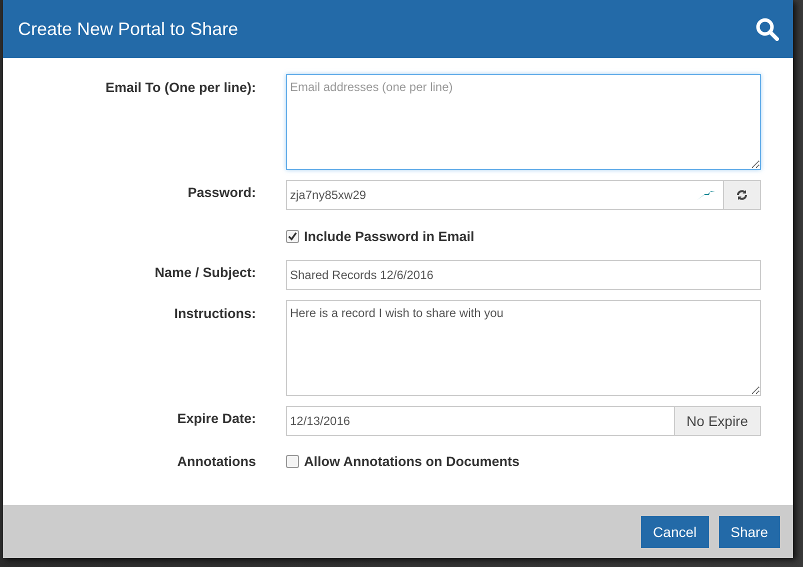 This screenshot has width=803, height=567. I want to click on refresh-button, so click(742, 195).